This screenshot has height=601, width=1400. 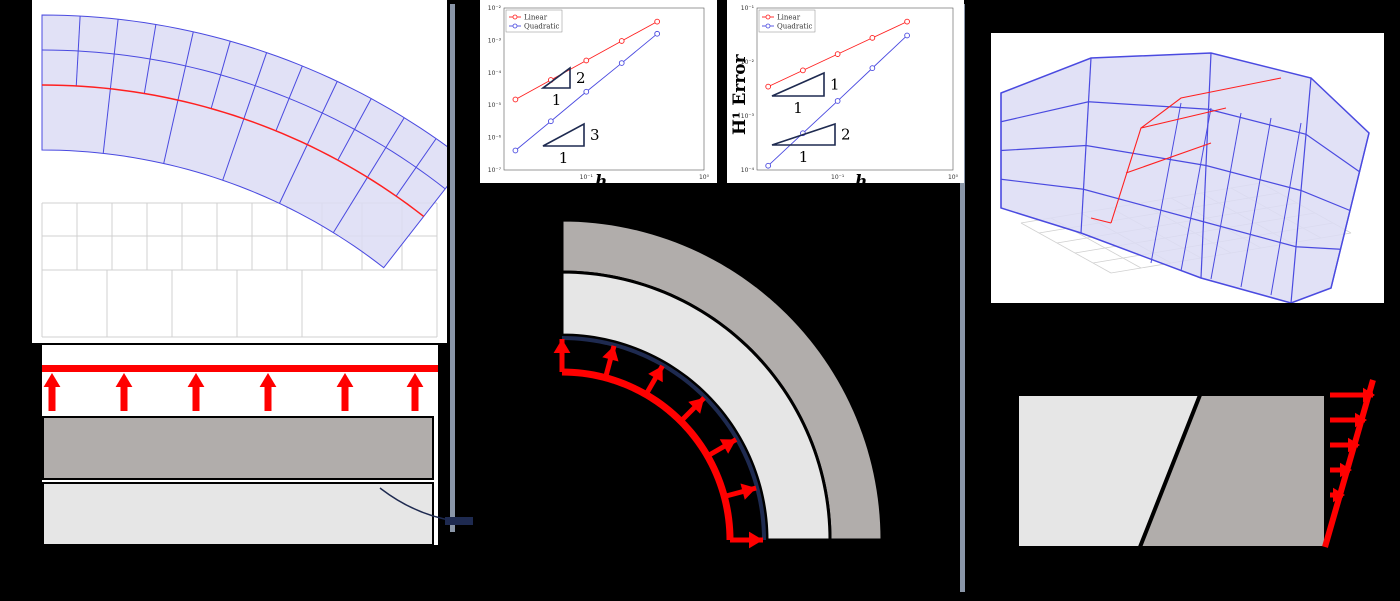 I want to click on top-layer, so click(x=238, y=448).